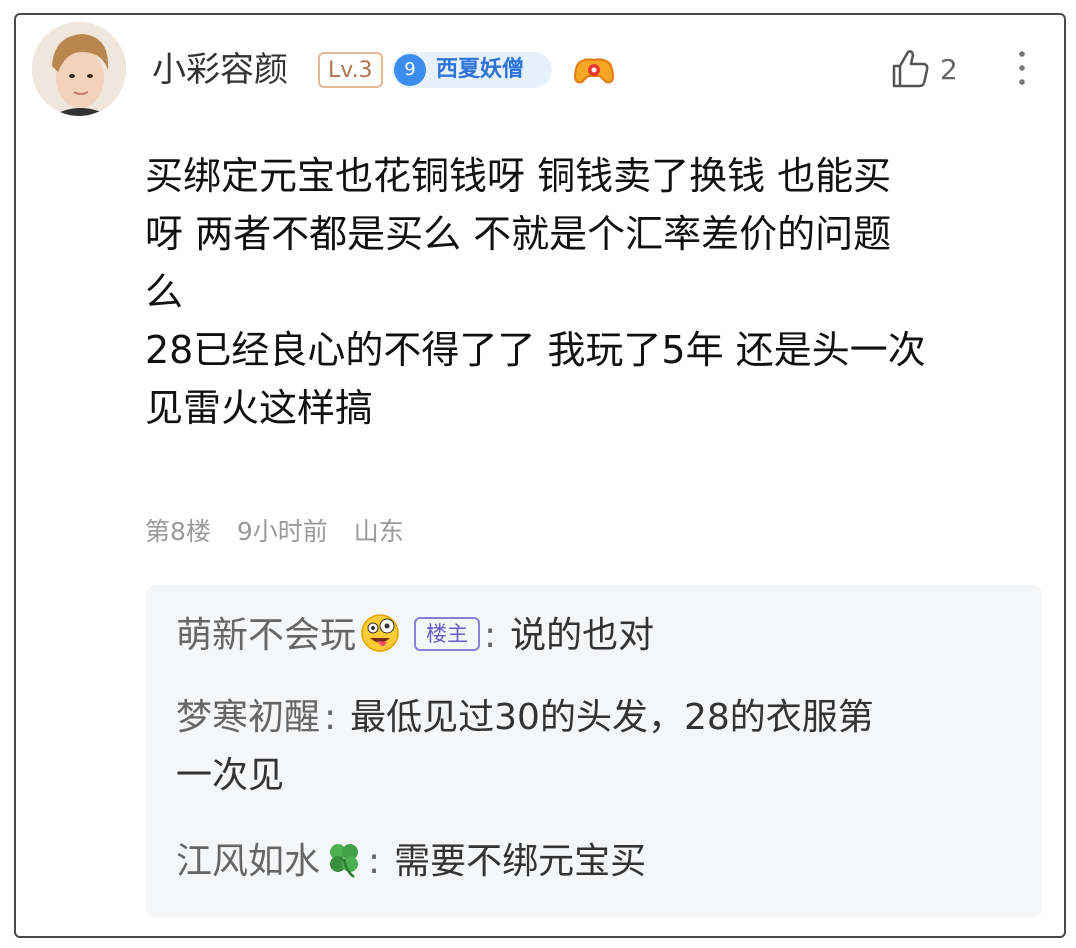 The height and width of the screenshot is (948, 1076). Describe the element at coordinates (164, 292) in the screenshot. I see `post-content-line: 么` at that location.